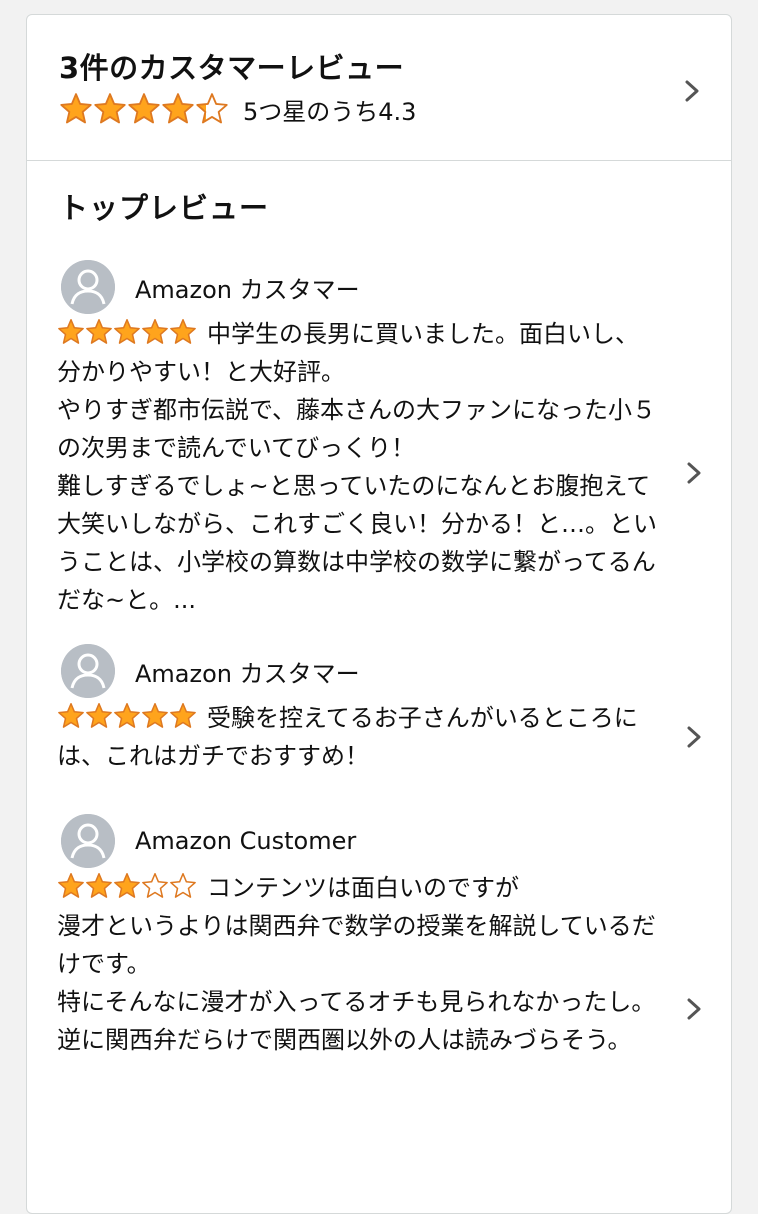 This screenshot has width=758, height=1214. Describe the element at coordinates (379, 88) in the screenshot. I see `customer-reviews-summary: 3件のカスタマーレビュー 5つ星のうち4.3` at that location.